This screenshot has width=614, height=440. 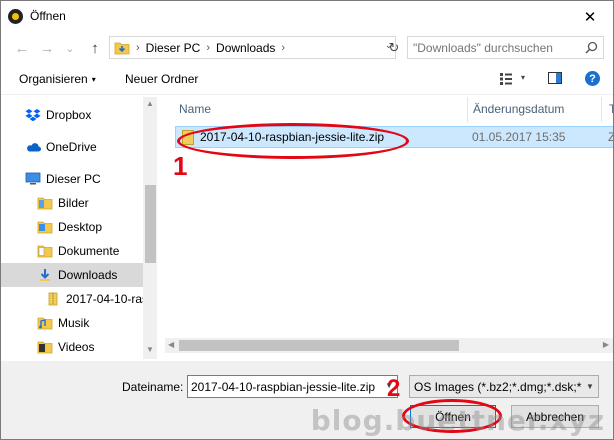 I want to click on documents-folder-icon, so click(x=45, y=251).